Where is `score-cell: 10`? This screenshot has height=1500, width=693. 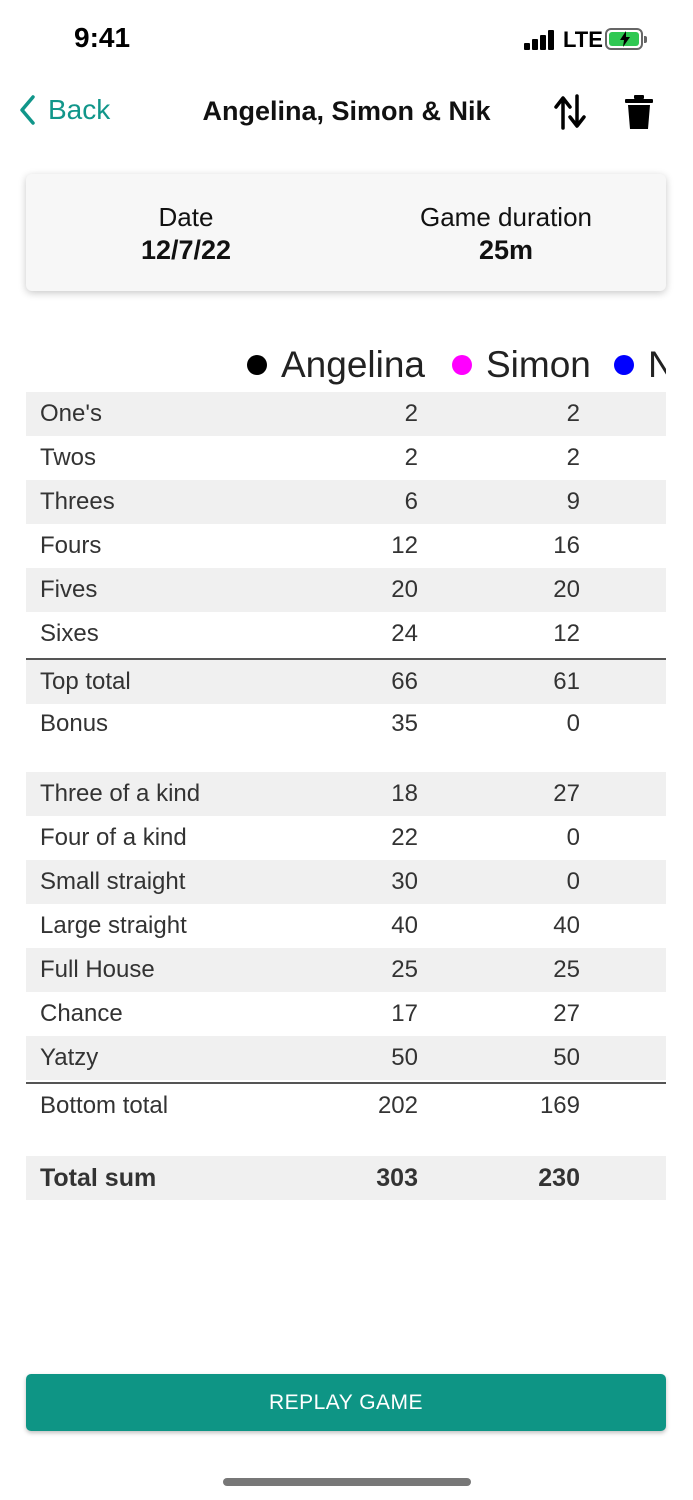 score-cell: 10 is located at coordinates (664, 1106).